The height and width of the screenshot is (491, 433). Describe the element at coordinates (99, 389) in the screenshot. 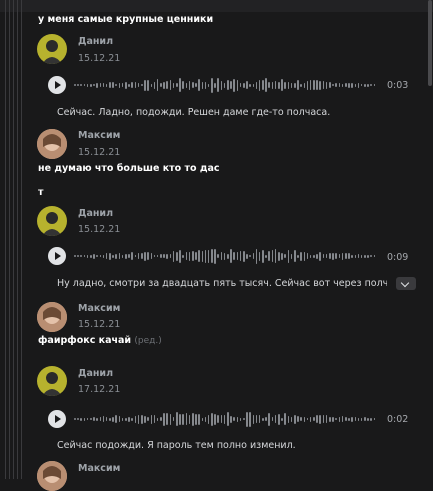

I see `message-date: 17.12.21` at that location.